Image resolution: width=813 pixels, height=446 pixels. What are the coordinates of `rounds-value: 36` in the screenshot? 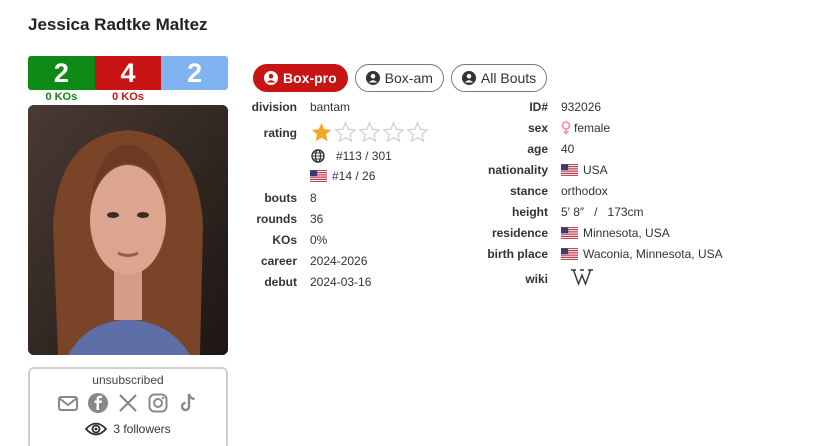 It's located at (317, 219).